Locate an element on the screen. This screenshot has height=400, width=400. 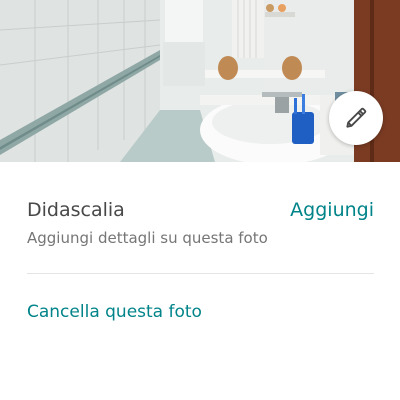
caption-hint: Aggiungi dettagli su questa foto is located at coordinates (147, 238).